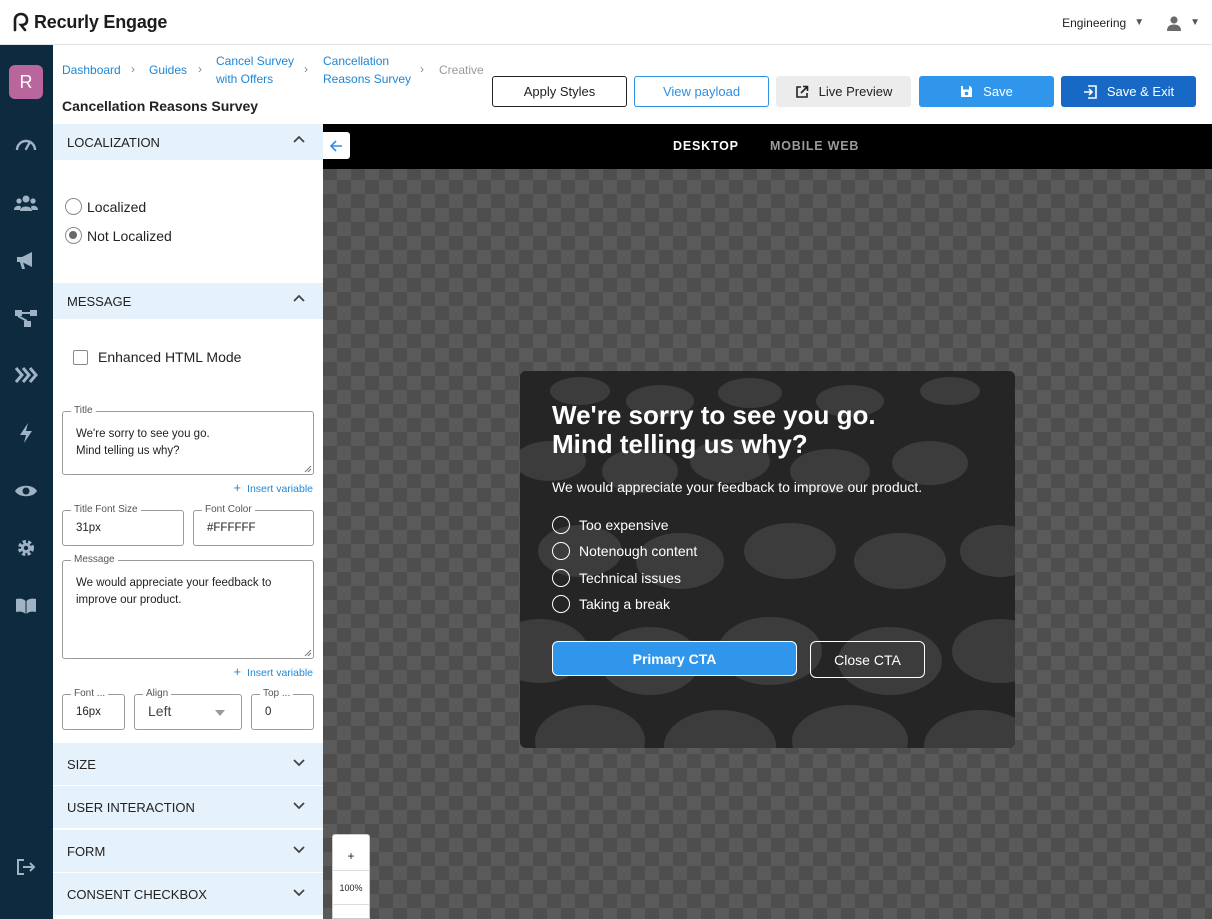 The image size is (1212, 919). Describe the element at coordinates (83, 411) in the screenshot. I see `field-label: Title` at that location.